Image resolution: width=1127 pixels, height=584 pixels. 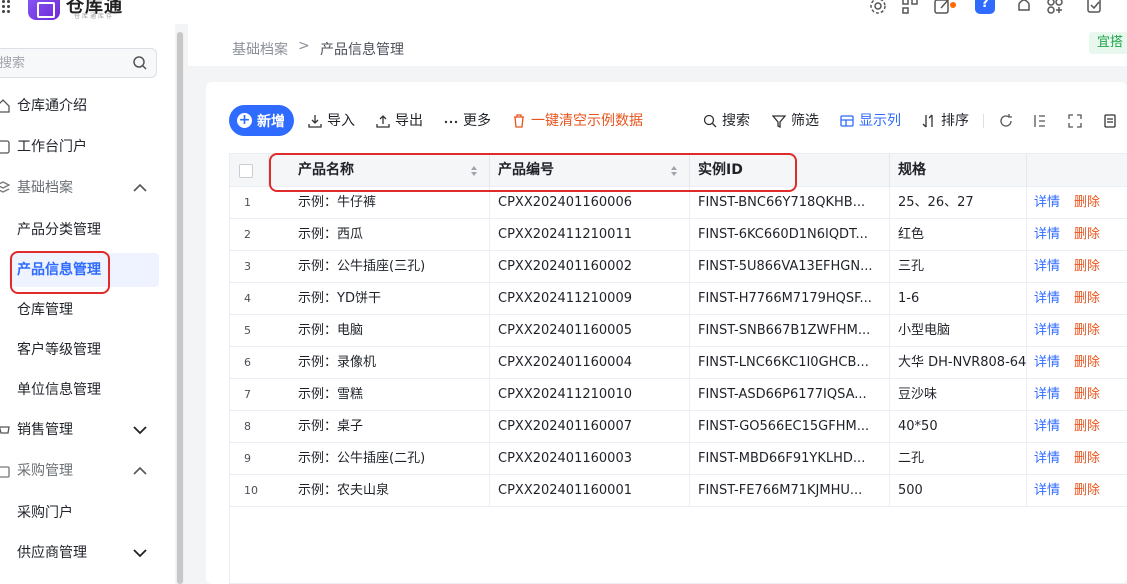 What do you see at coordinates (779, 121) in the screenshot?
I see `filter-icon` at bounding box center [779, 121].